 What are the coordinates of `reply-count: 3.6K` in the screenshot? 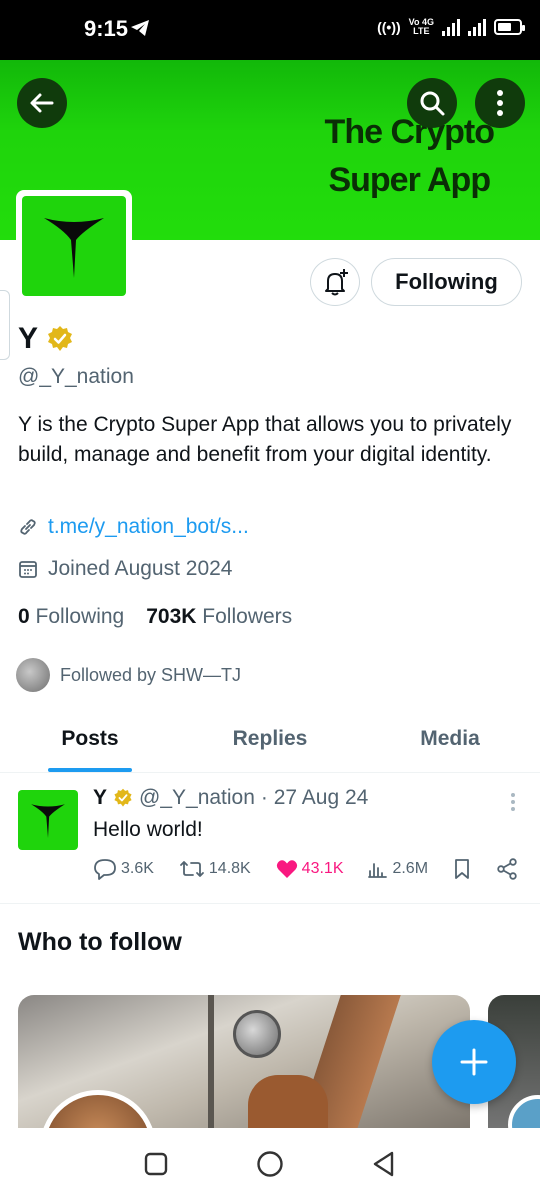 It's located at (137, 868).